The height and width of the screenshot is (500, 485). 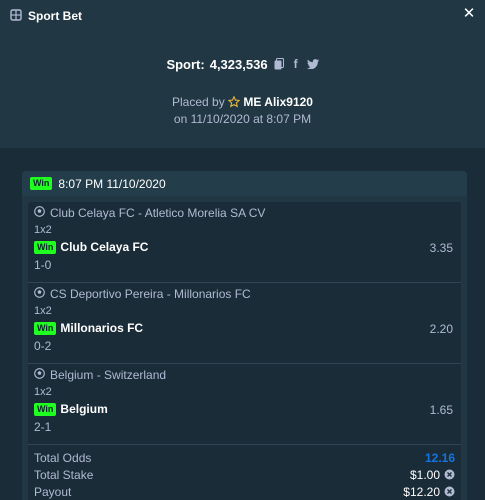 I want to click on match-row: Club Celaya FC - Atletico Morelia SA CV, so click(x=149, y=213).